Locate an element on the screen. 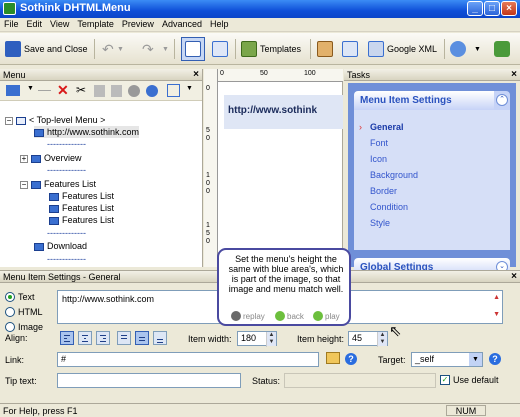 The width and height of the screenshot is (520, 417). minimize-button: _ is located at coordinates (475, 8).